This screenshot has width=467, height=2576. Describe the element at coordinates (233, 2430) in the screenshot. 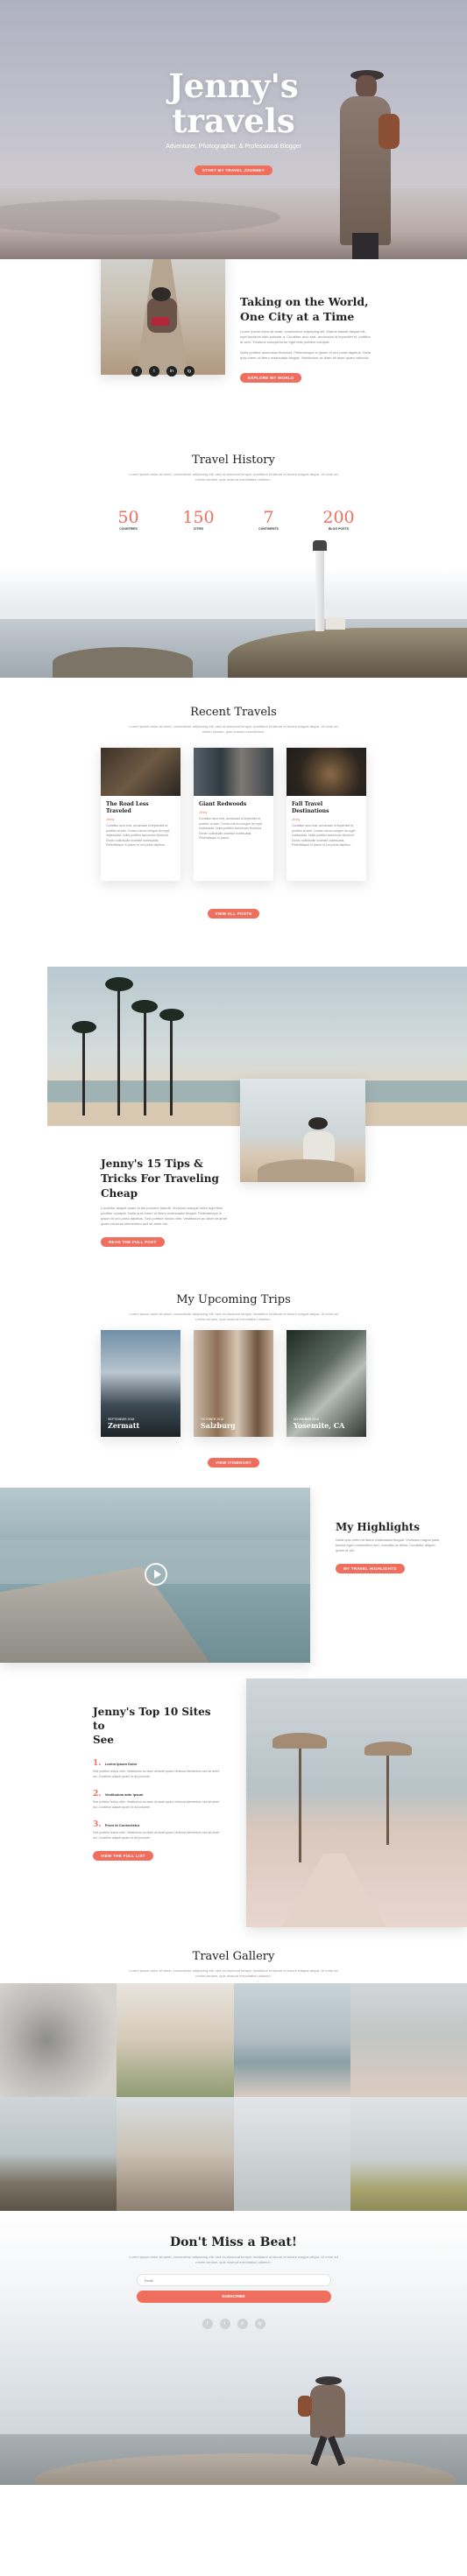

I see `newsletter-photo` at that location.